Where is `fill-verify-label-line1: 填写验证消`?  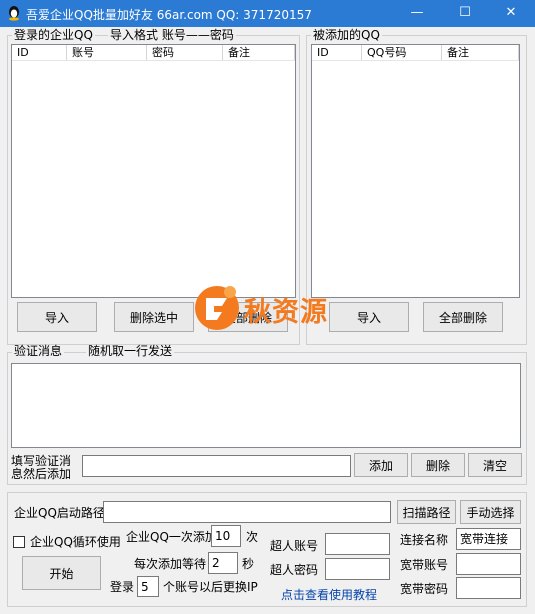
fill-verify-label-line1: 填写验证消 is located at coordinates (41, 461).